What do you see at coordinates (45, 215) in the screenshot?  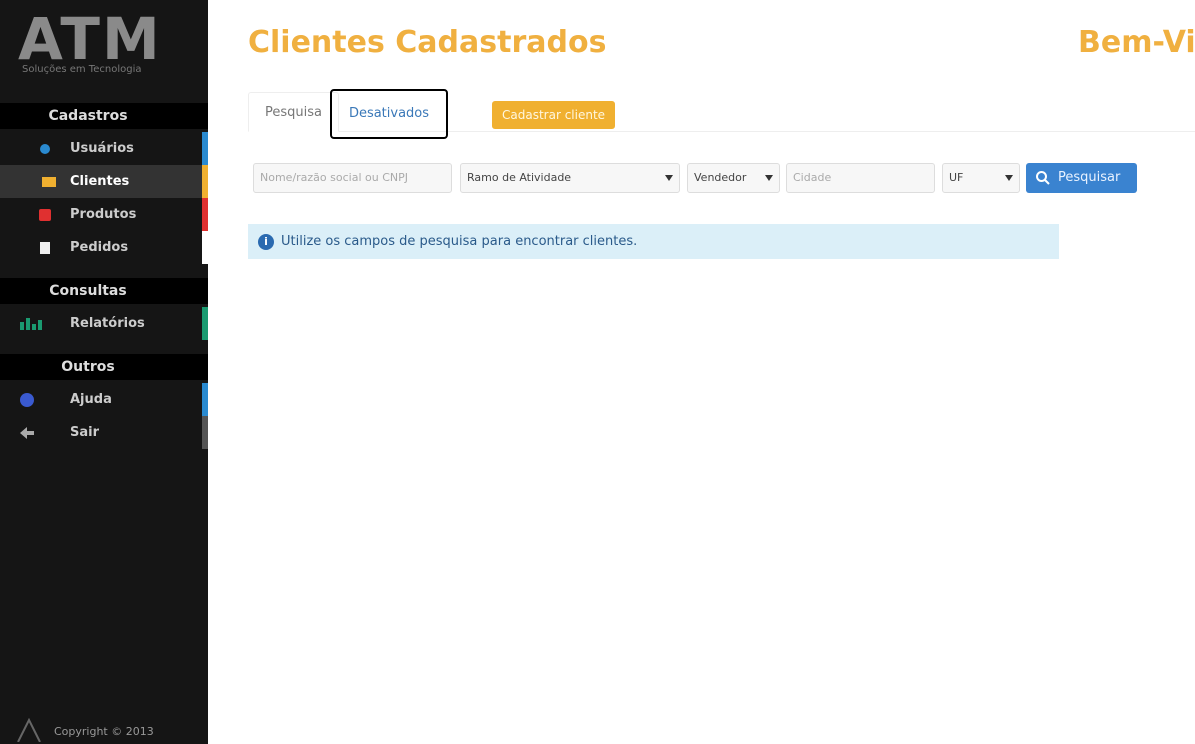 I see `box-icon` at bounding box center [45, 215].